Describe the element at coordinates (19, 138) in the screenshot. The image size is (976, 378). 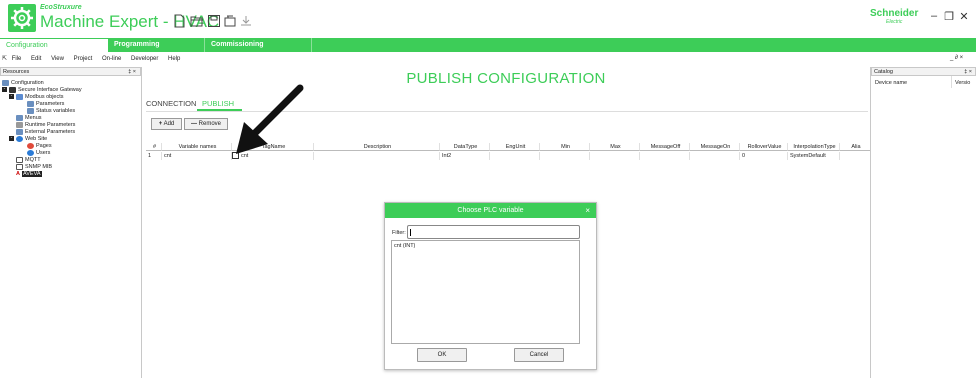
I see `globe-icon` at that location.